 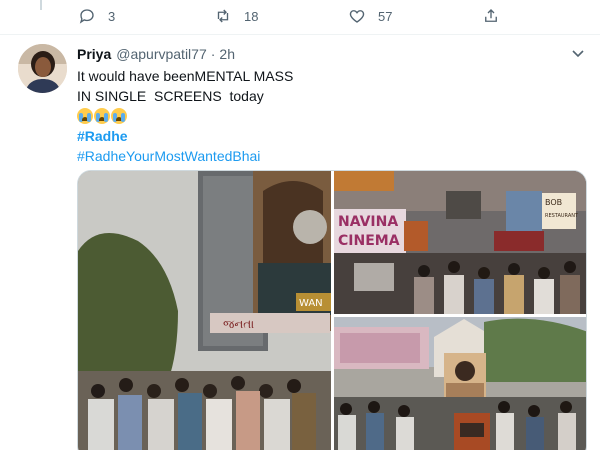 I want to click on hashtag-link: #RadheYourMostWantedBhai, so click(x=227, y=156).